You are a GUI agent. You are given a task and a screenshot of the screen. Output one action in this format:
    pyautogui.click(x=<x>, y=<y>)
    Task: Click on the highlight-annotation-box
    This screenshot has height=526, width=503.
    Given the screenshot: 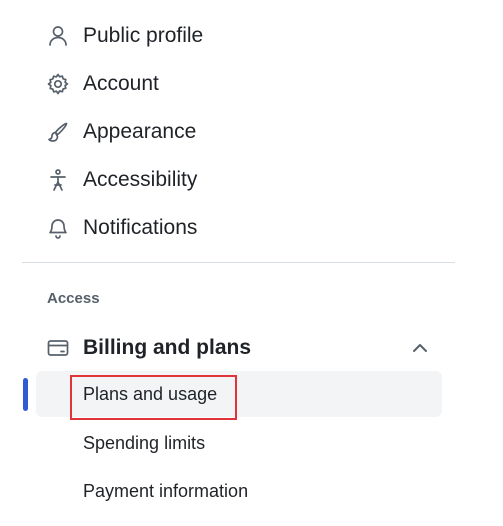 What is the action you would take?
    pyautogui.click(x=153, y=397)
    